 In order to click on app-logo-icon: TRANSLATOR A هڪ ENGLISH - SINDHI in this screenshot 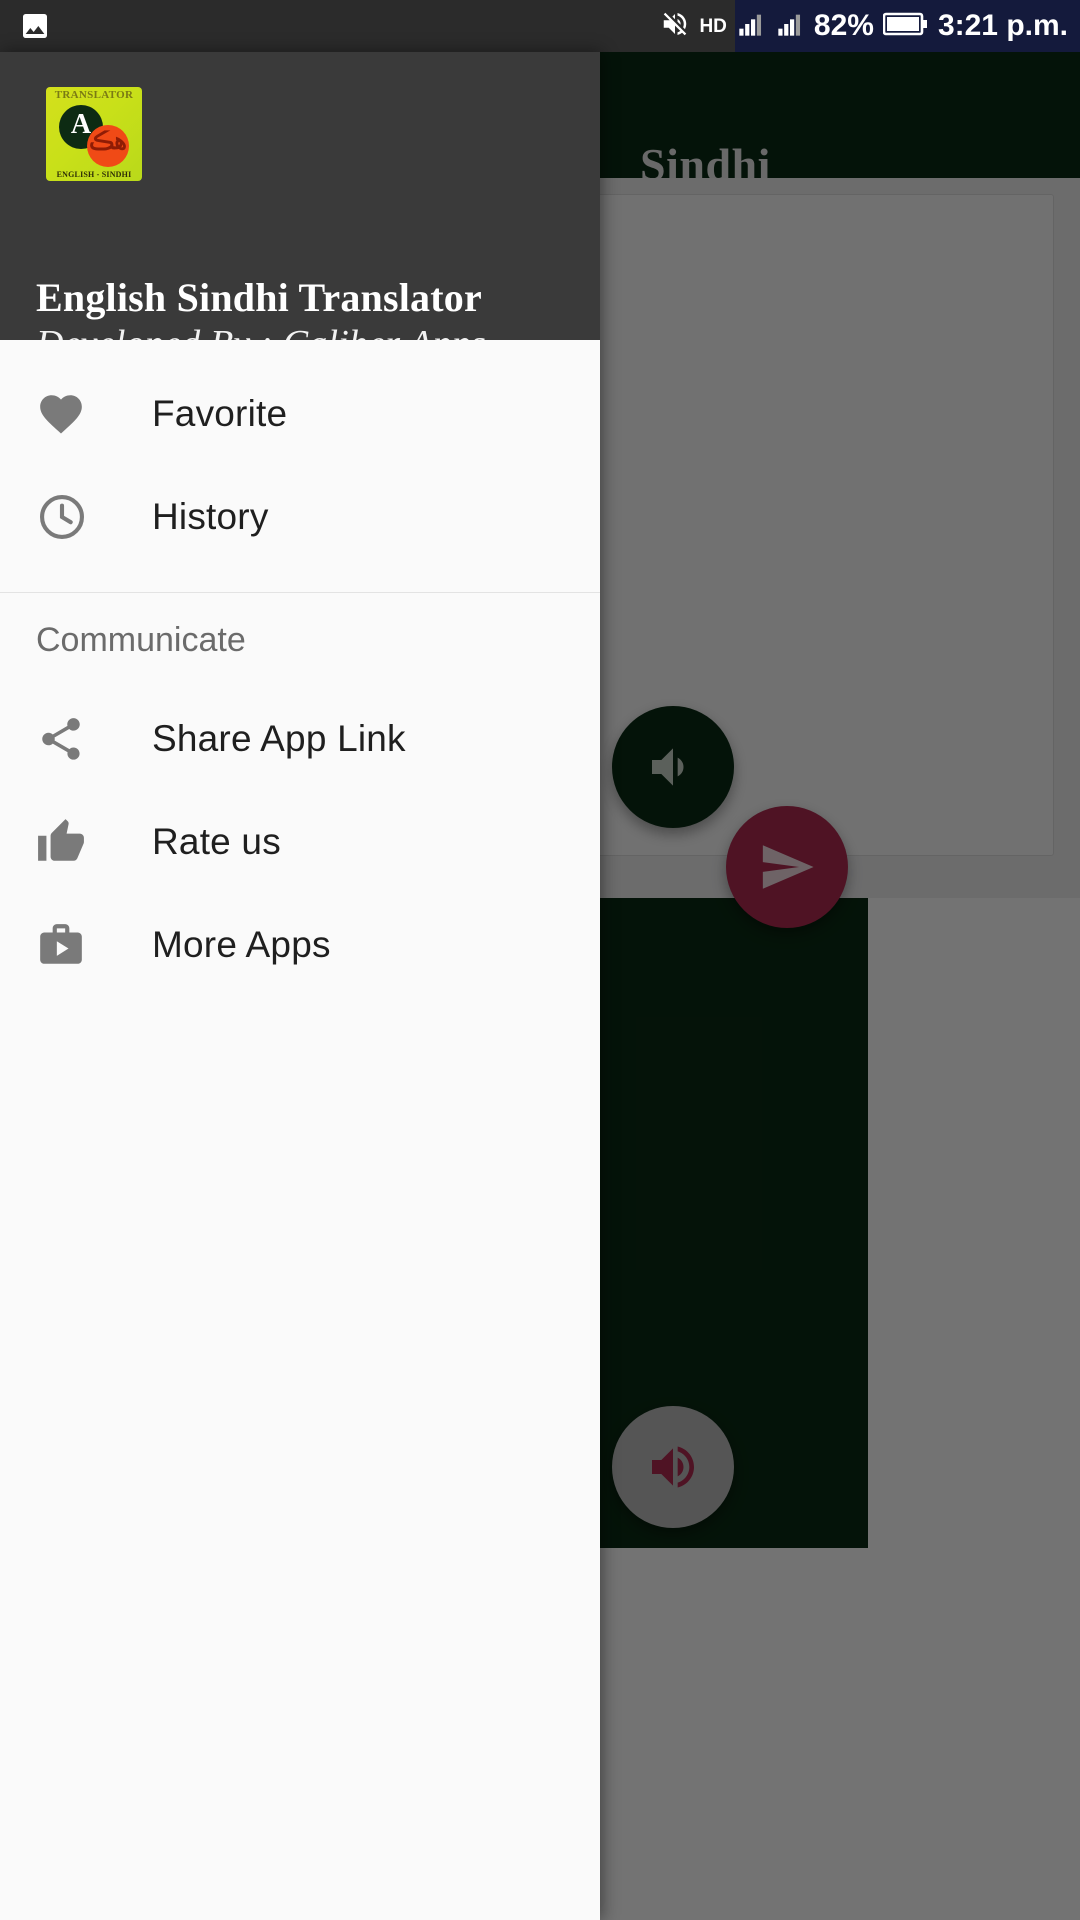, I will do `click(94, 134)`.